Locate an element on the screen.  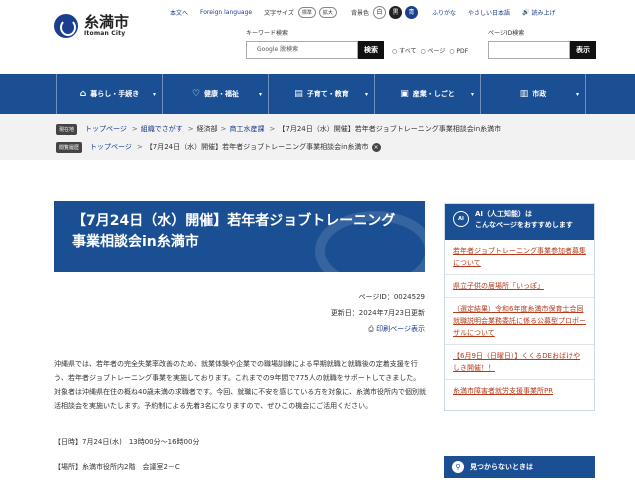
easy-japanese-link: やさしい日本語 is located at coordinates (489, 12).